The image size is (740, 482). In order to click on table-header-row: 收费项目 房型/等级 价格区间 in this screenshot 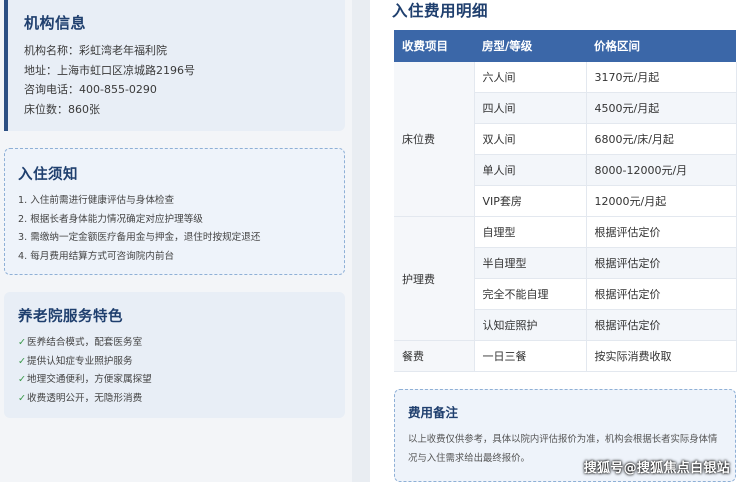, I will do `click(565, 46)`.